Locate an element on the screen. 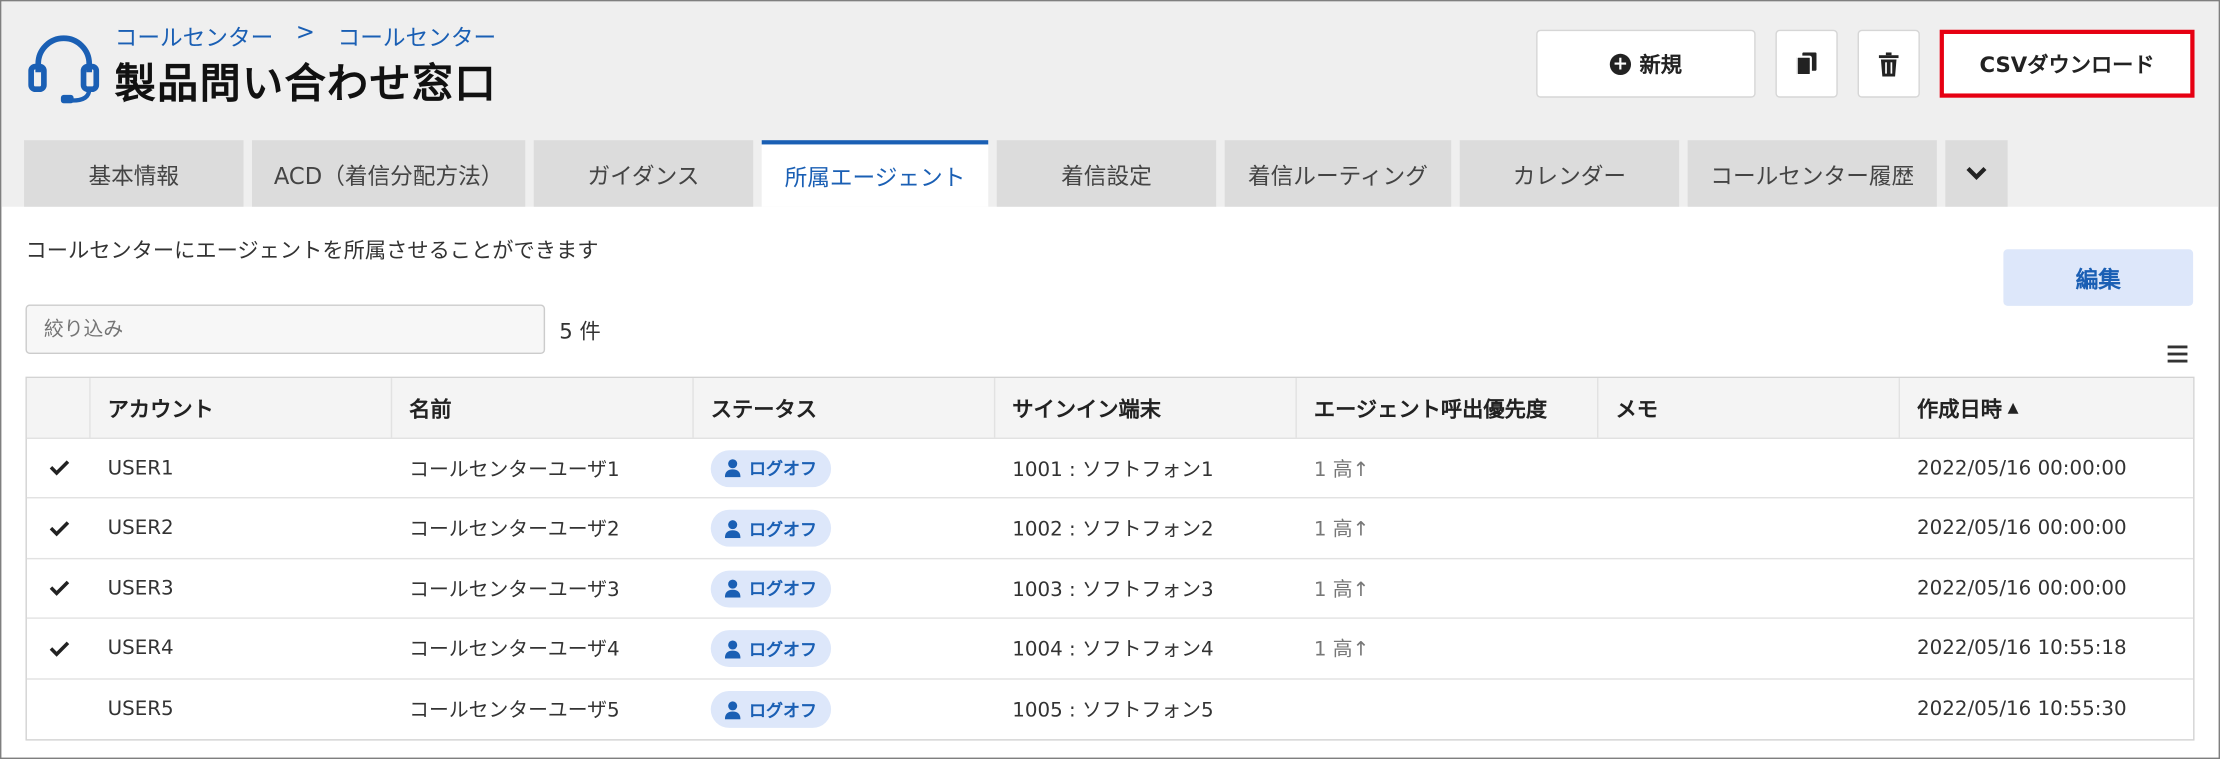  tab-incoming-settings: 着信設定 is located at coordinates (1106, 173).